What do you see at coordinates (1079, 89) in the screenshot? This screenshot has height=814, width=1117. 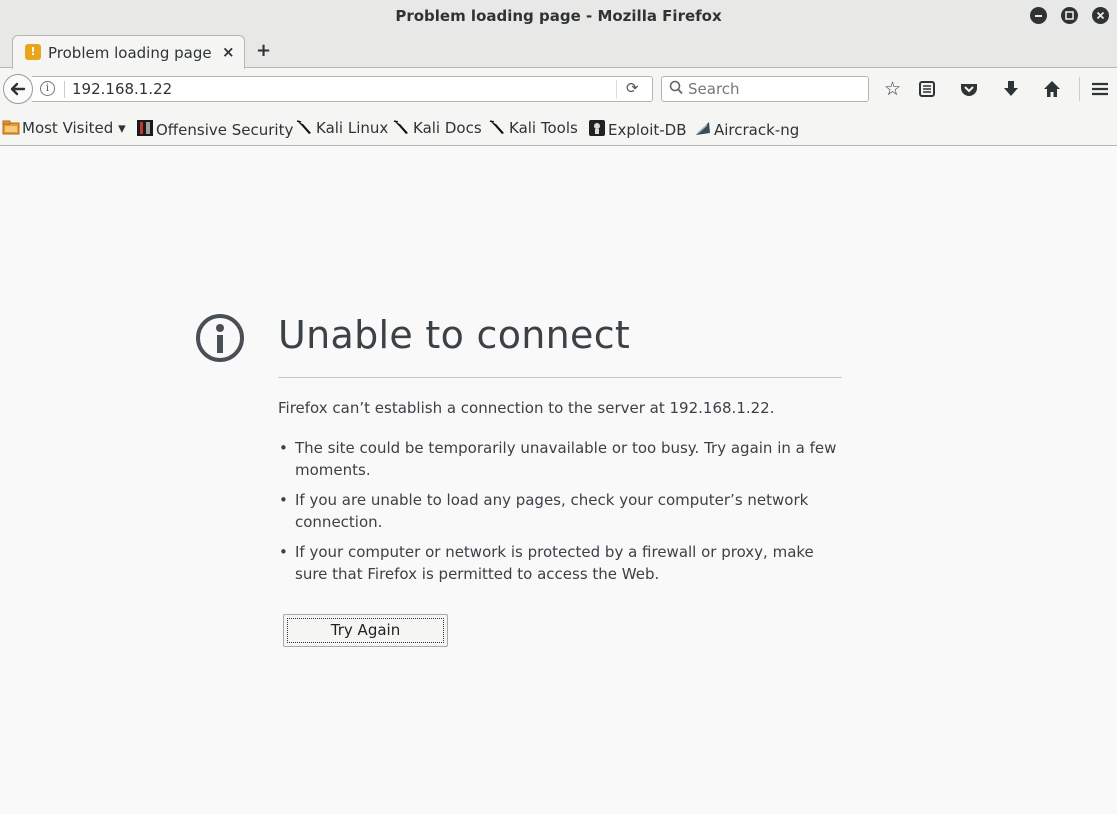 I see `toolbar-separator` at bounding box center [1079, 89].